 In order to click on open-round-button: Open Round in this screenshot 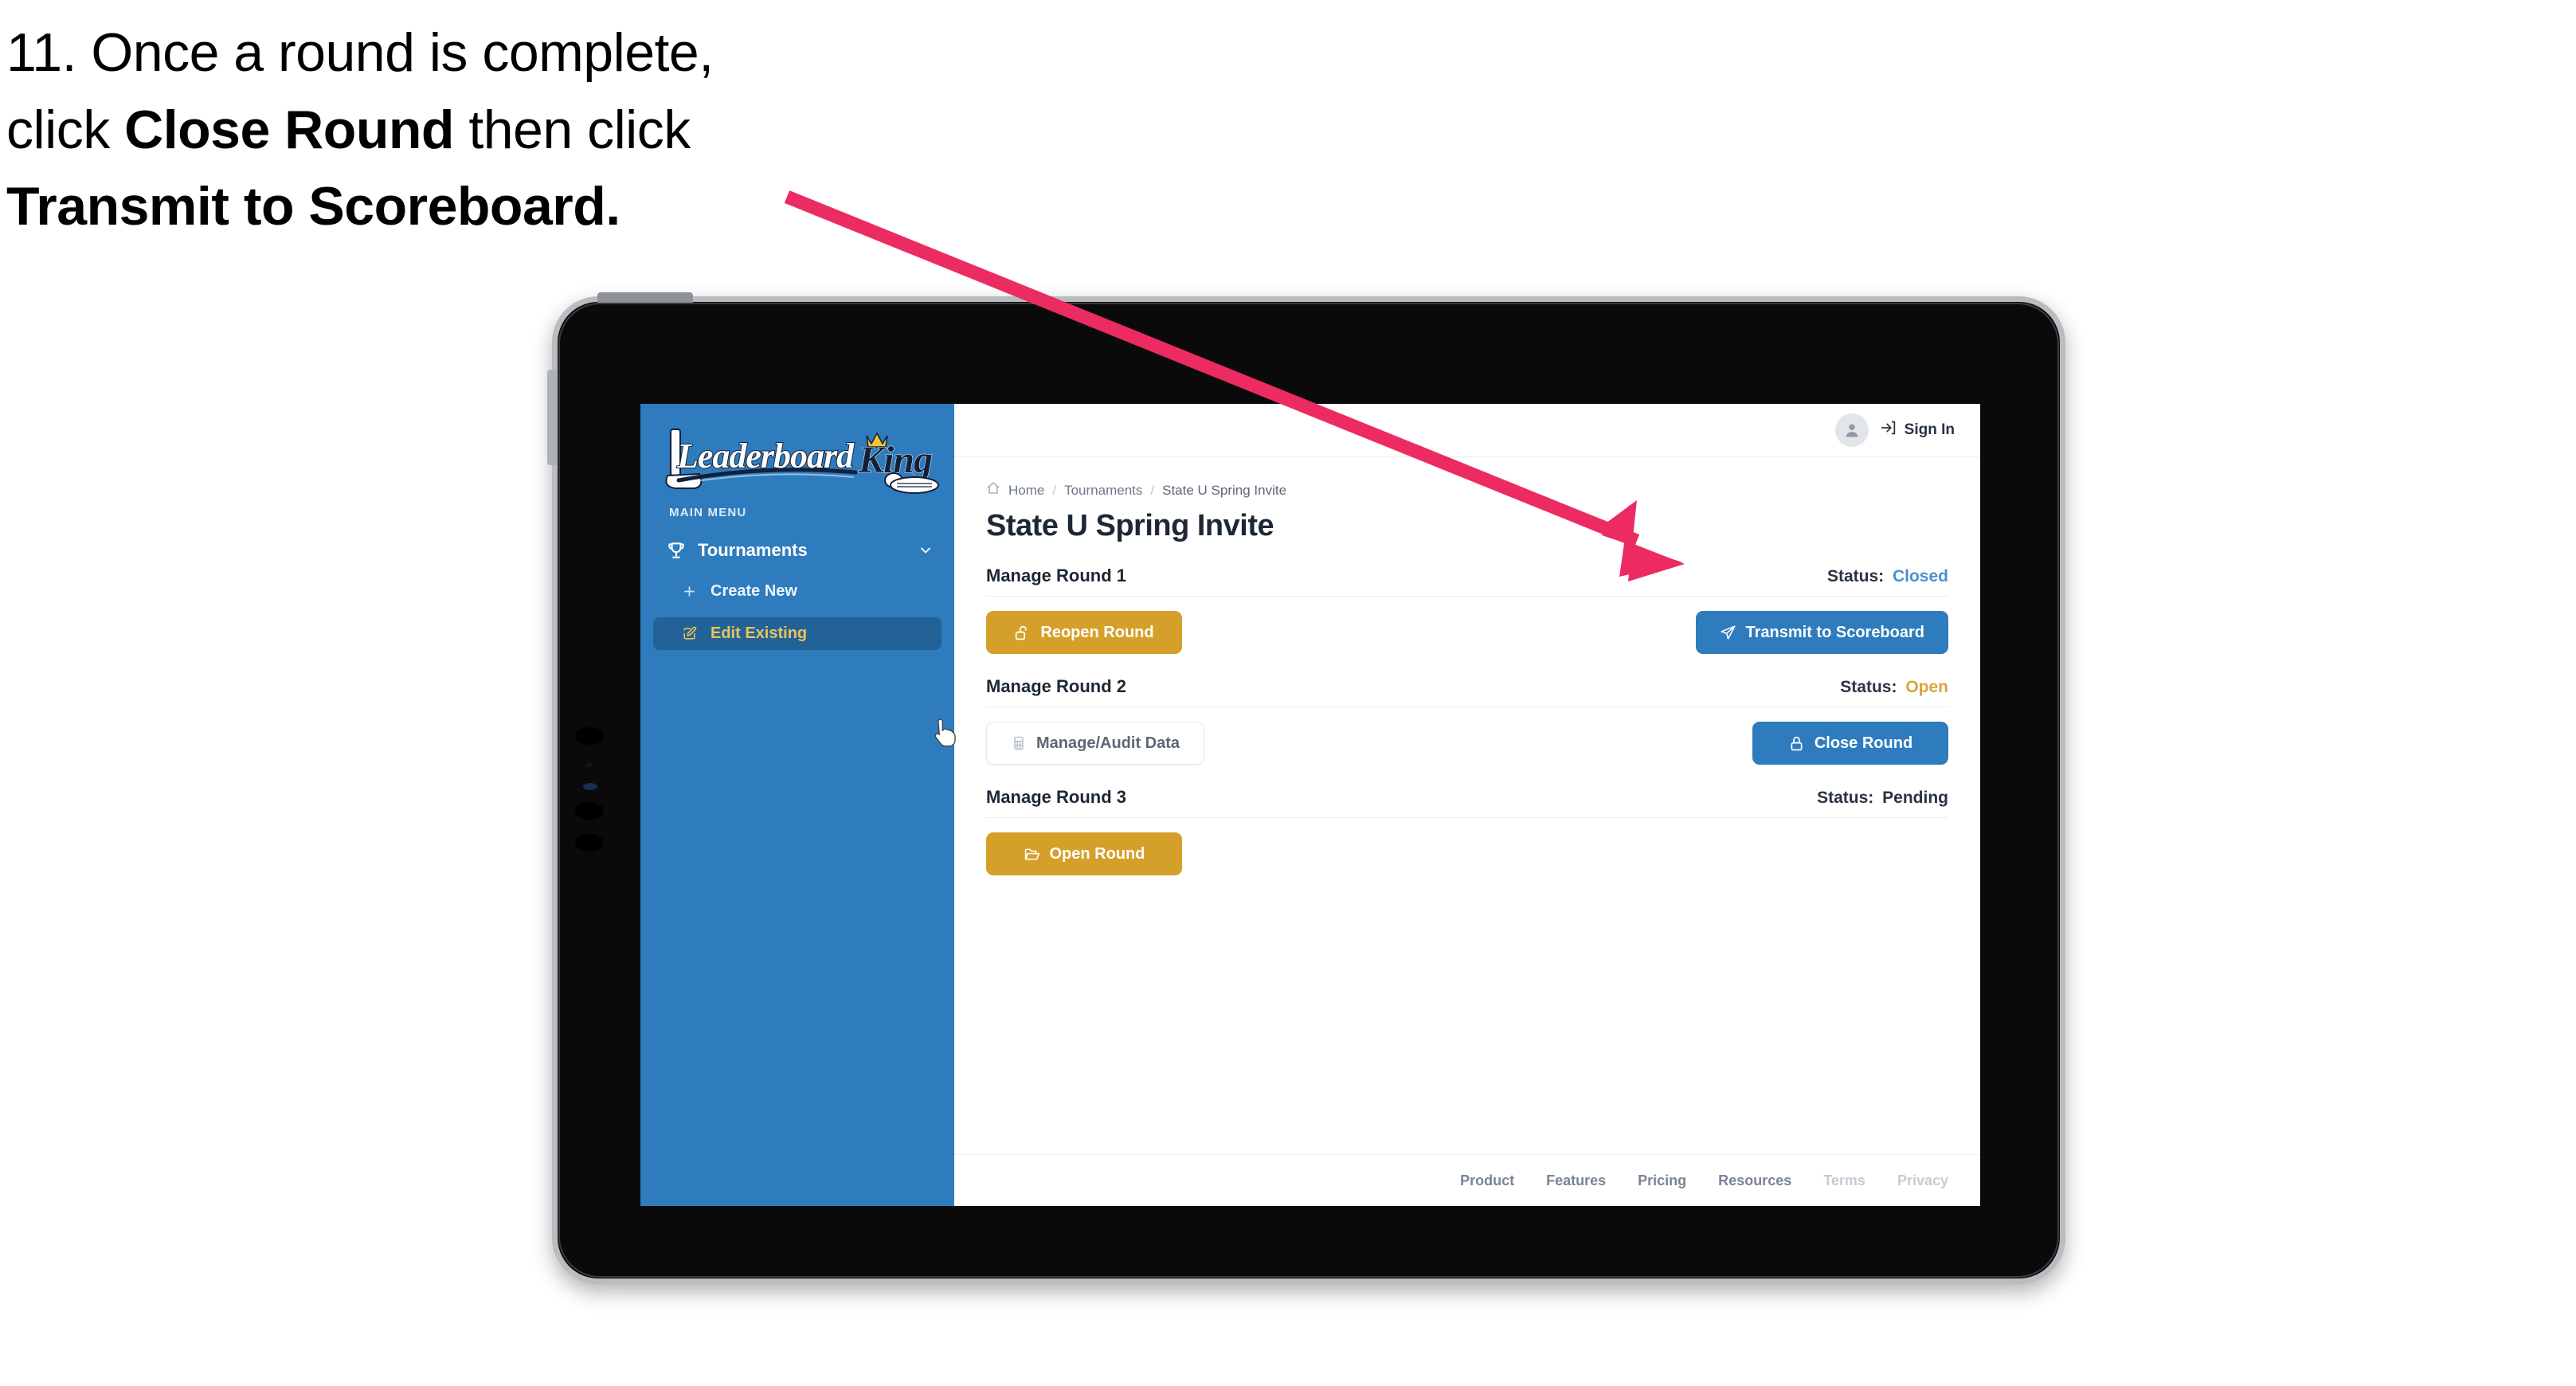, I will do `click(1084, 853)`.